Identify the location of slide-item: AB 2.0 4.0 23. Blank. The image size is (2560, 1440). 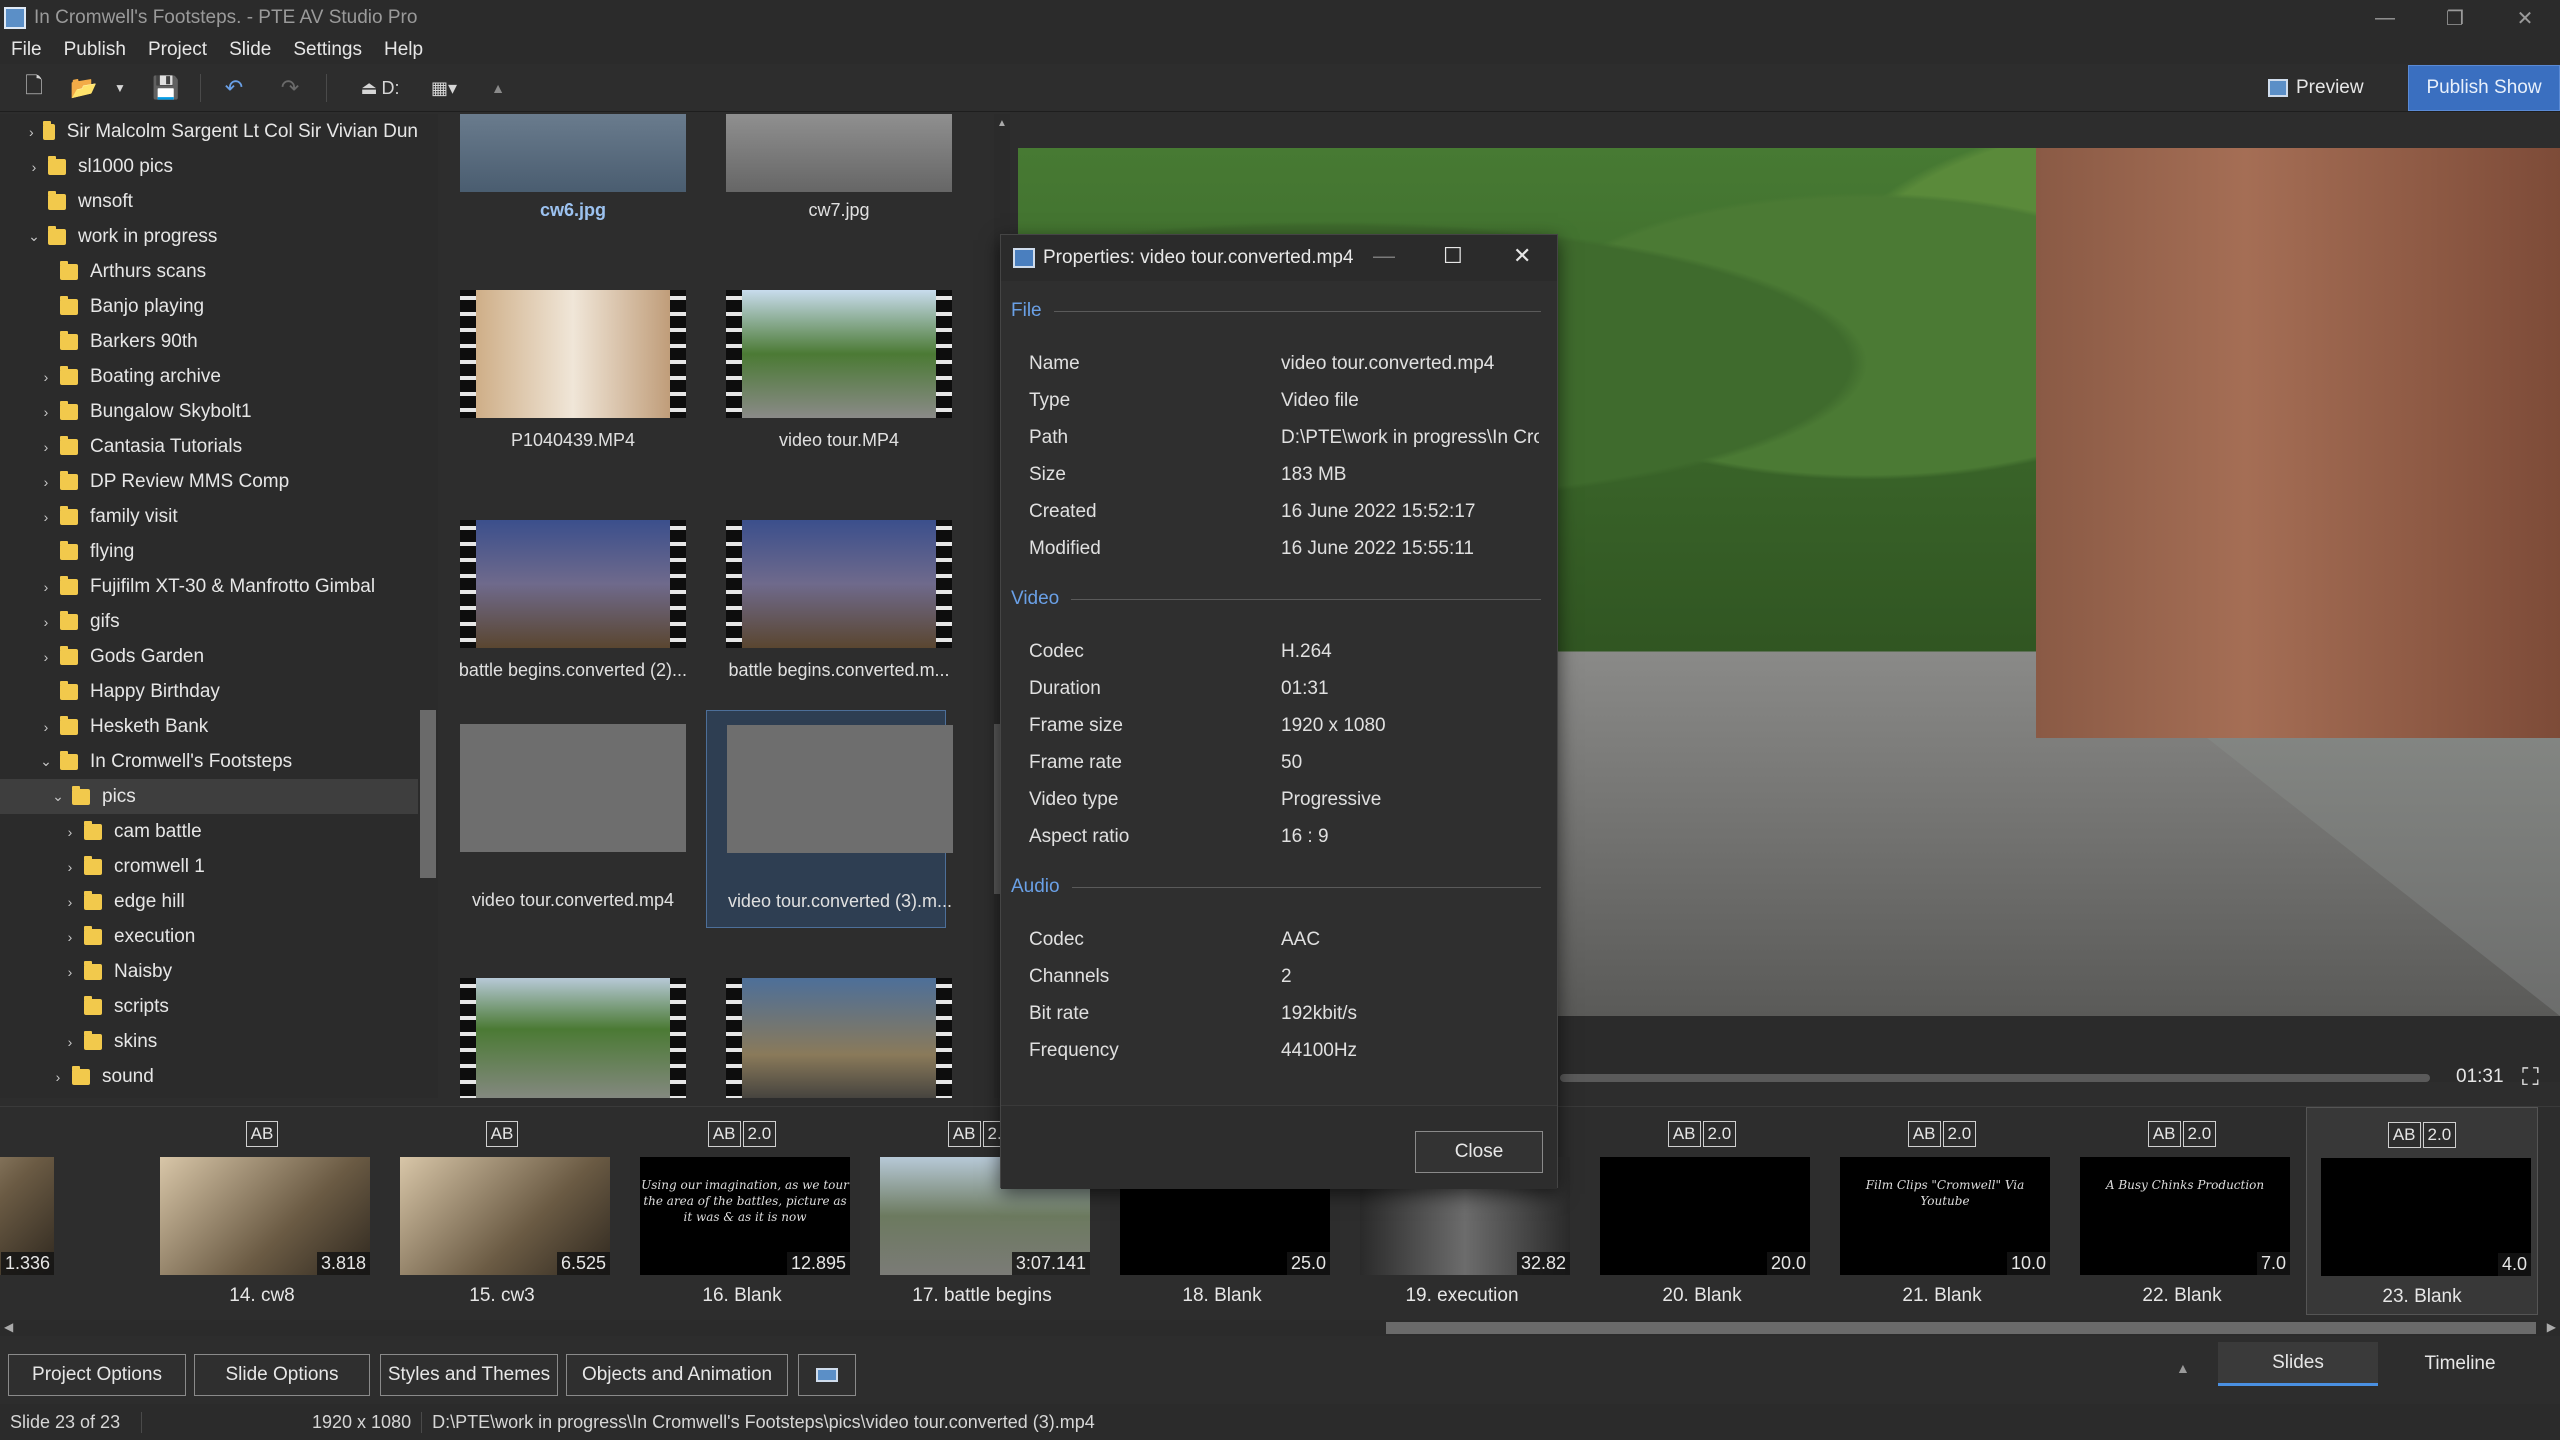
(2422, 1211).